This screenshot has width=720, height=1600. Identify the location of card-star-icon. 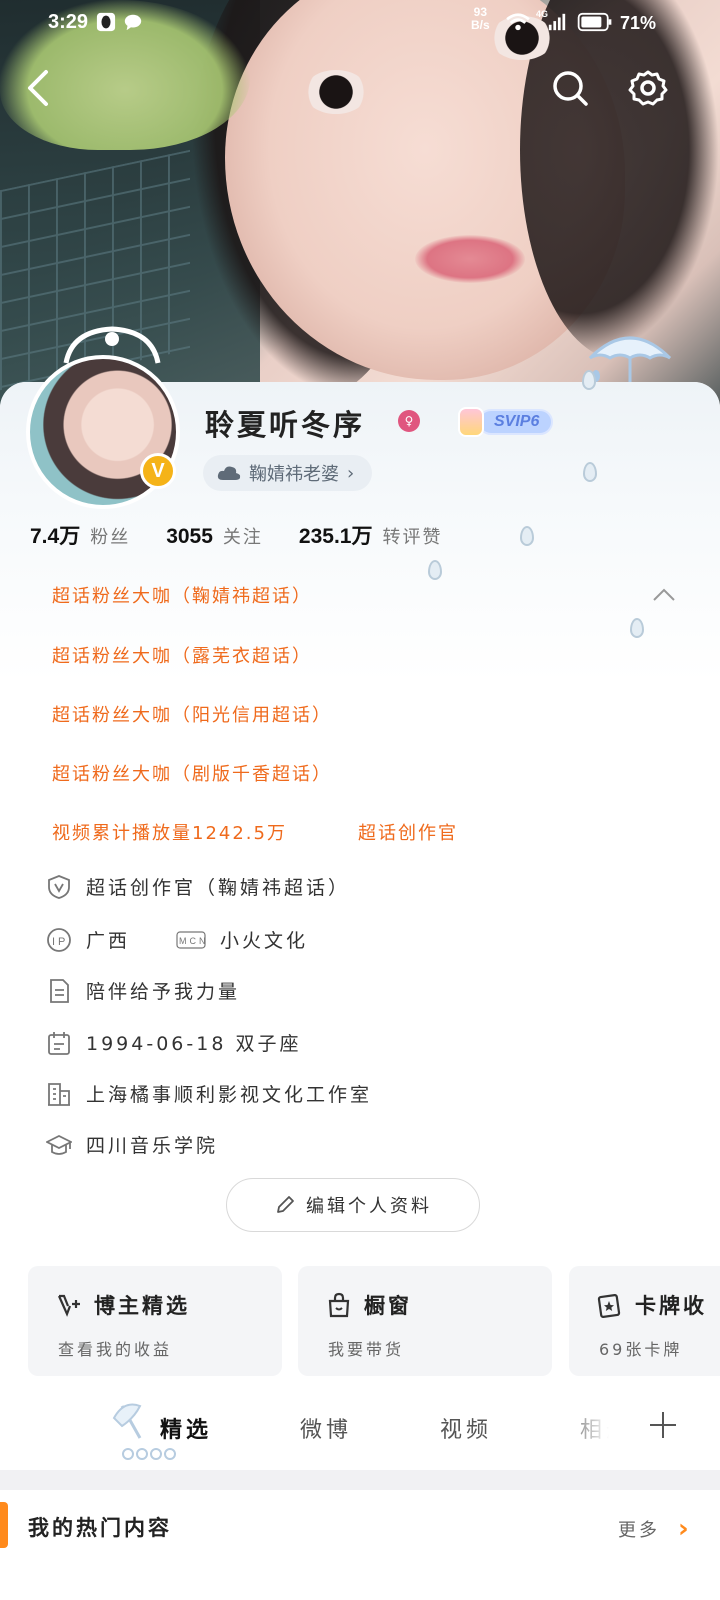
(609, 1306).